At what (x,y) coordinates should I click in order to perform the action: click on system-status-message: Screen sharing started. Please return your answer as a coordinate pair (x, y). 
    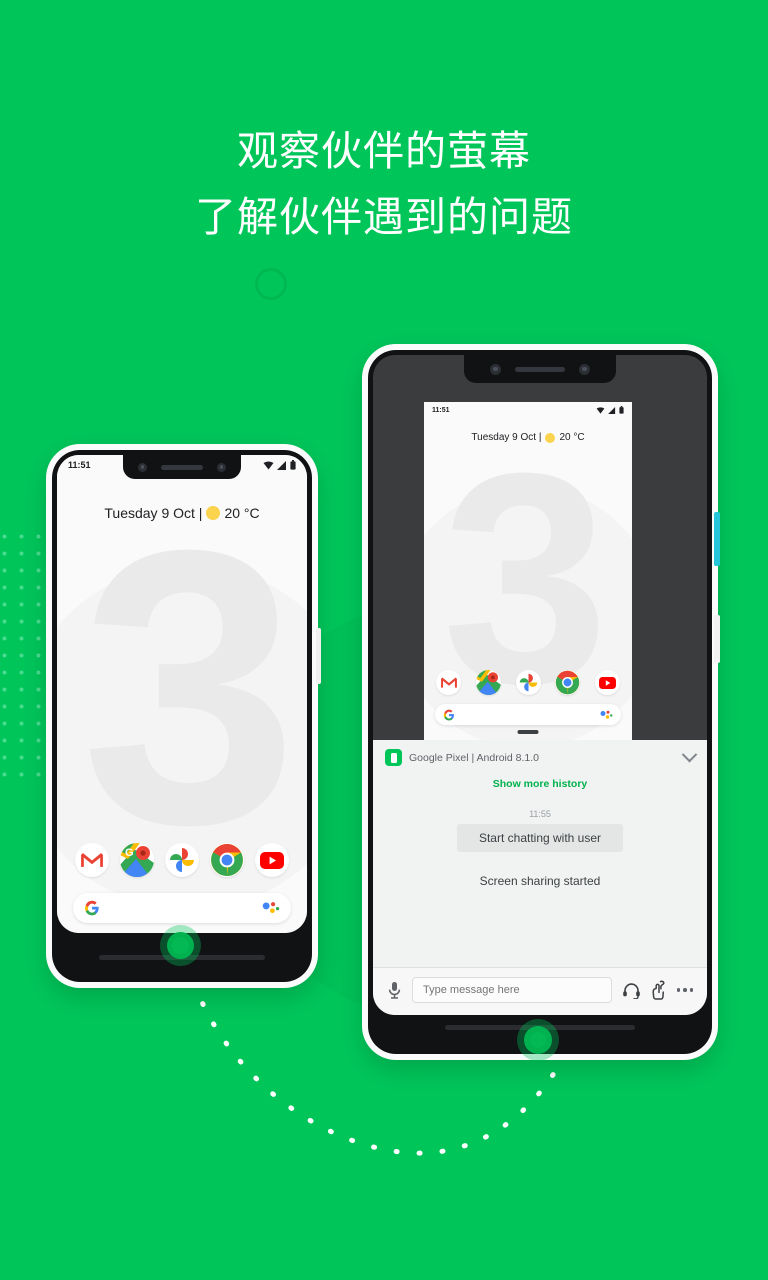
    Looking at the image, I should click on (540, 881).